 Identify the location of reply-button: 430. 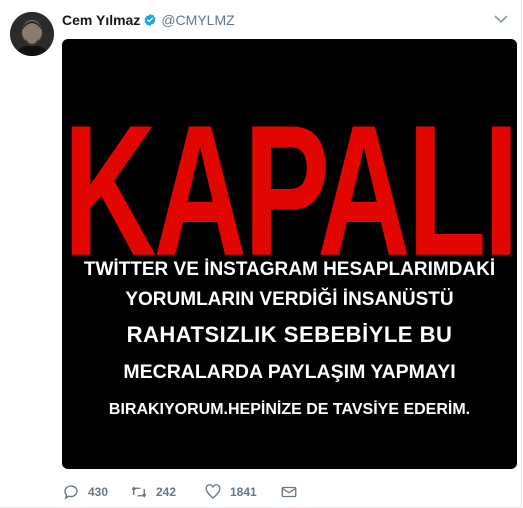
(96, 492).